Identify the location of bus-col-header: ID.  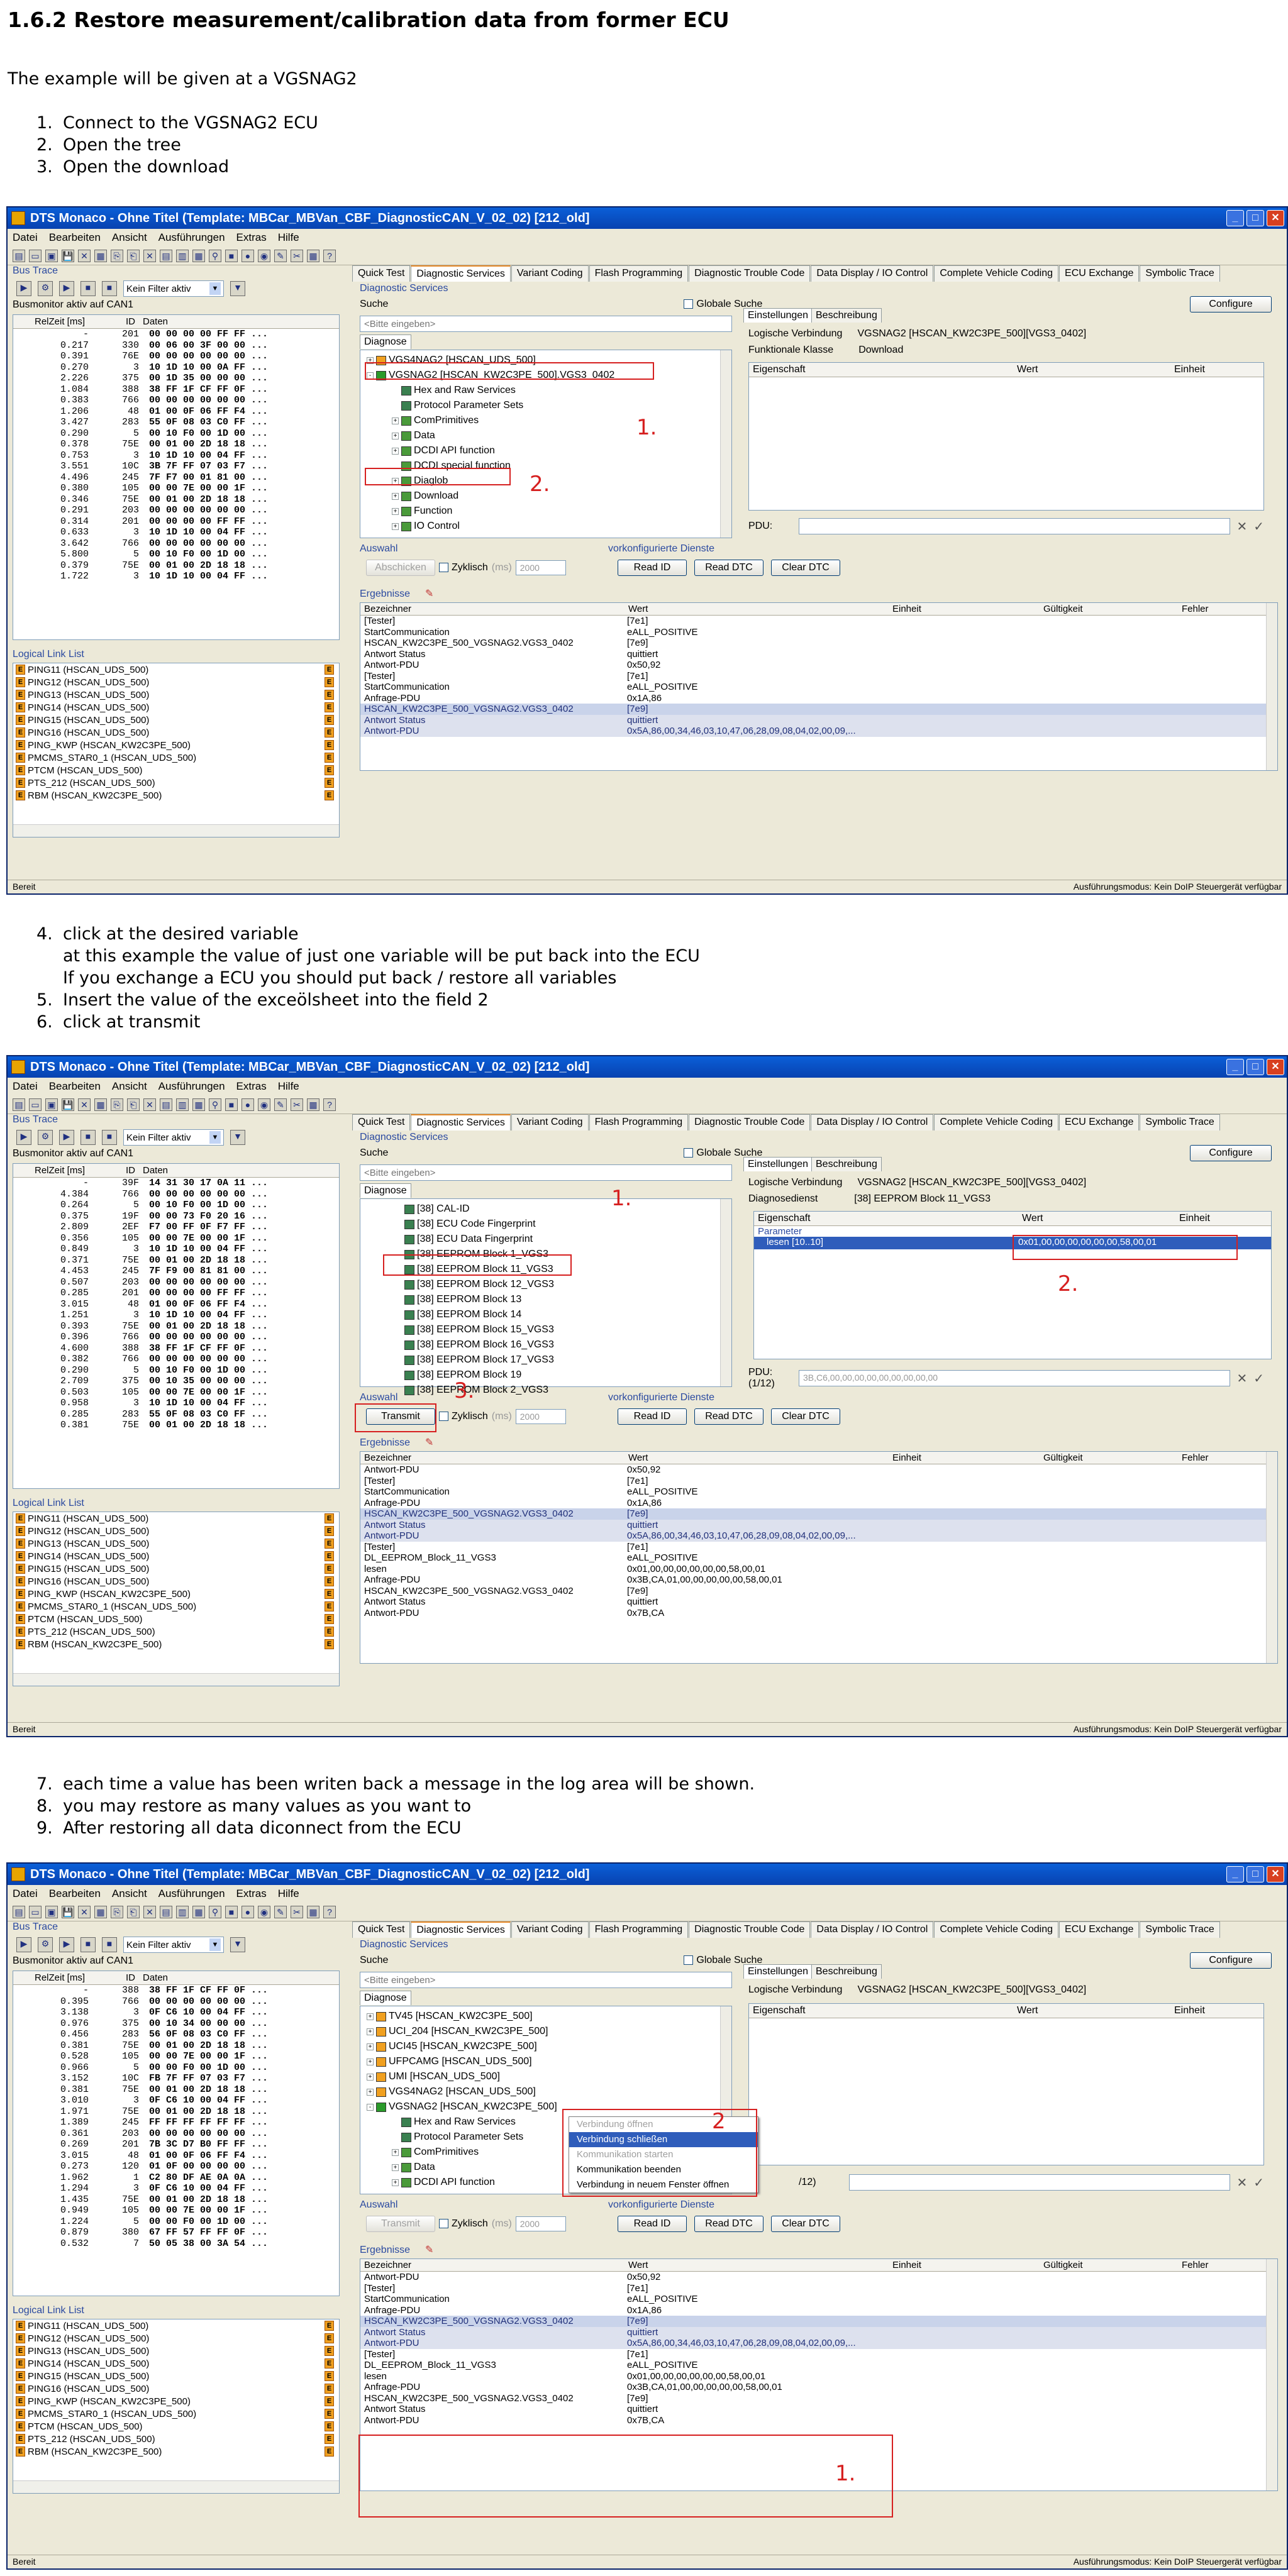
(114, 1170).